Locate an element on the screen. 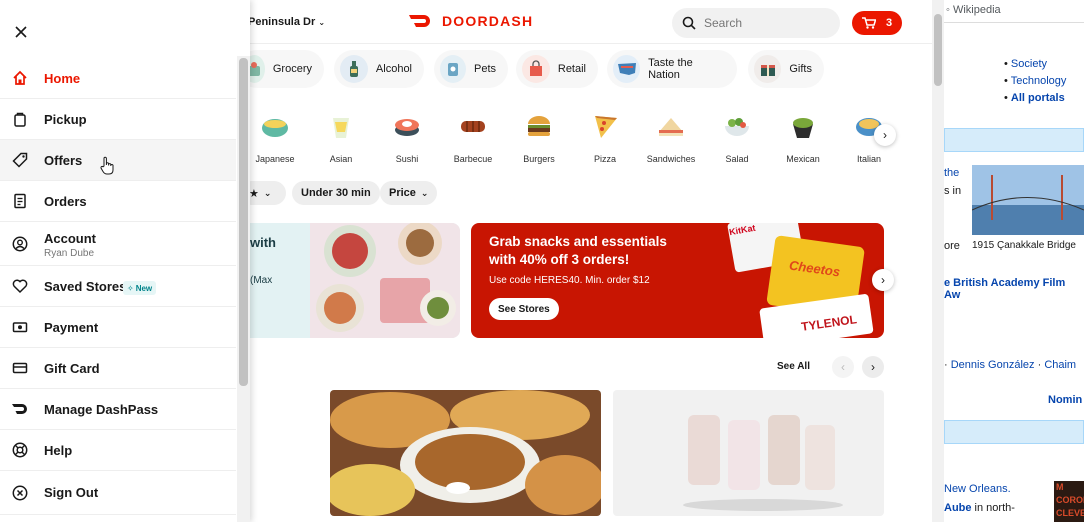  vertical-retail: Retail is located at coordinates (557, 69).